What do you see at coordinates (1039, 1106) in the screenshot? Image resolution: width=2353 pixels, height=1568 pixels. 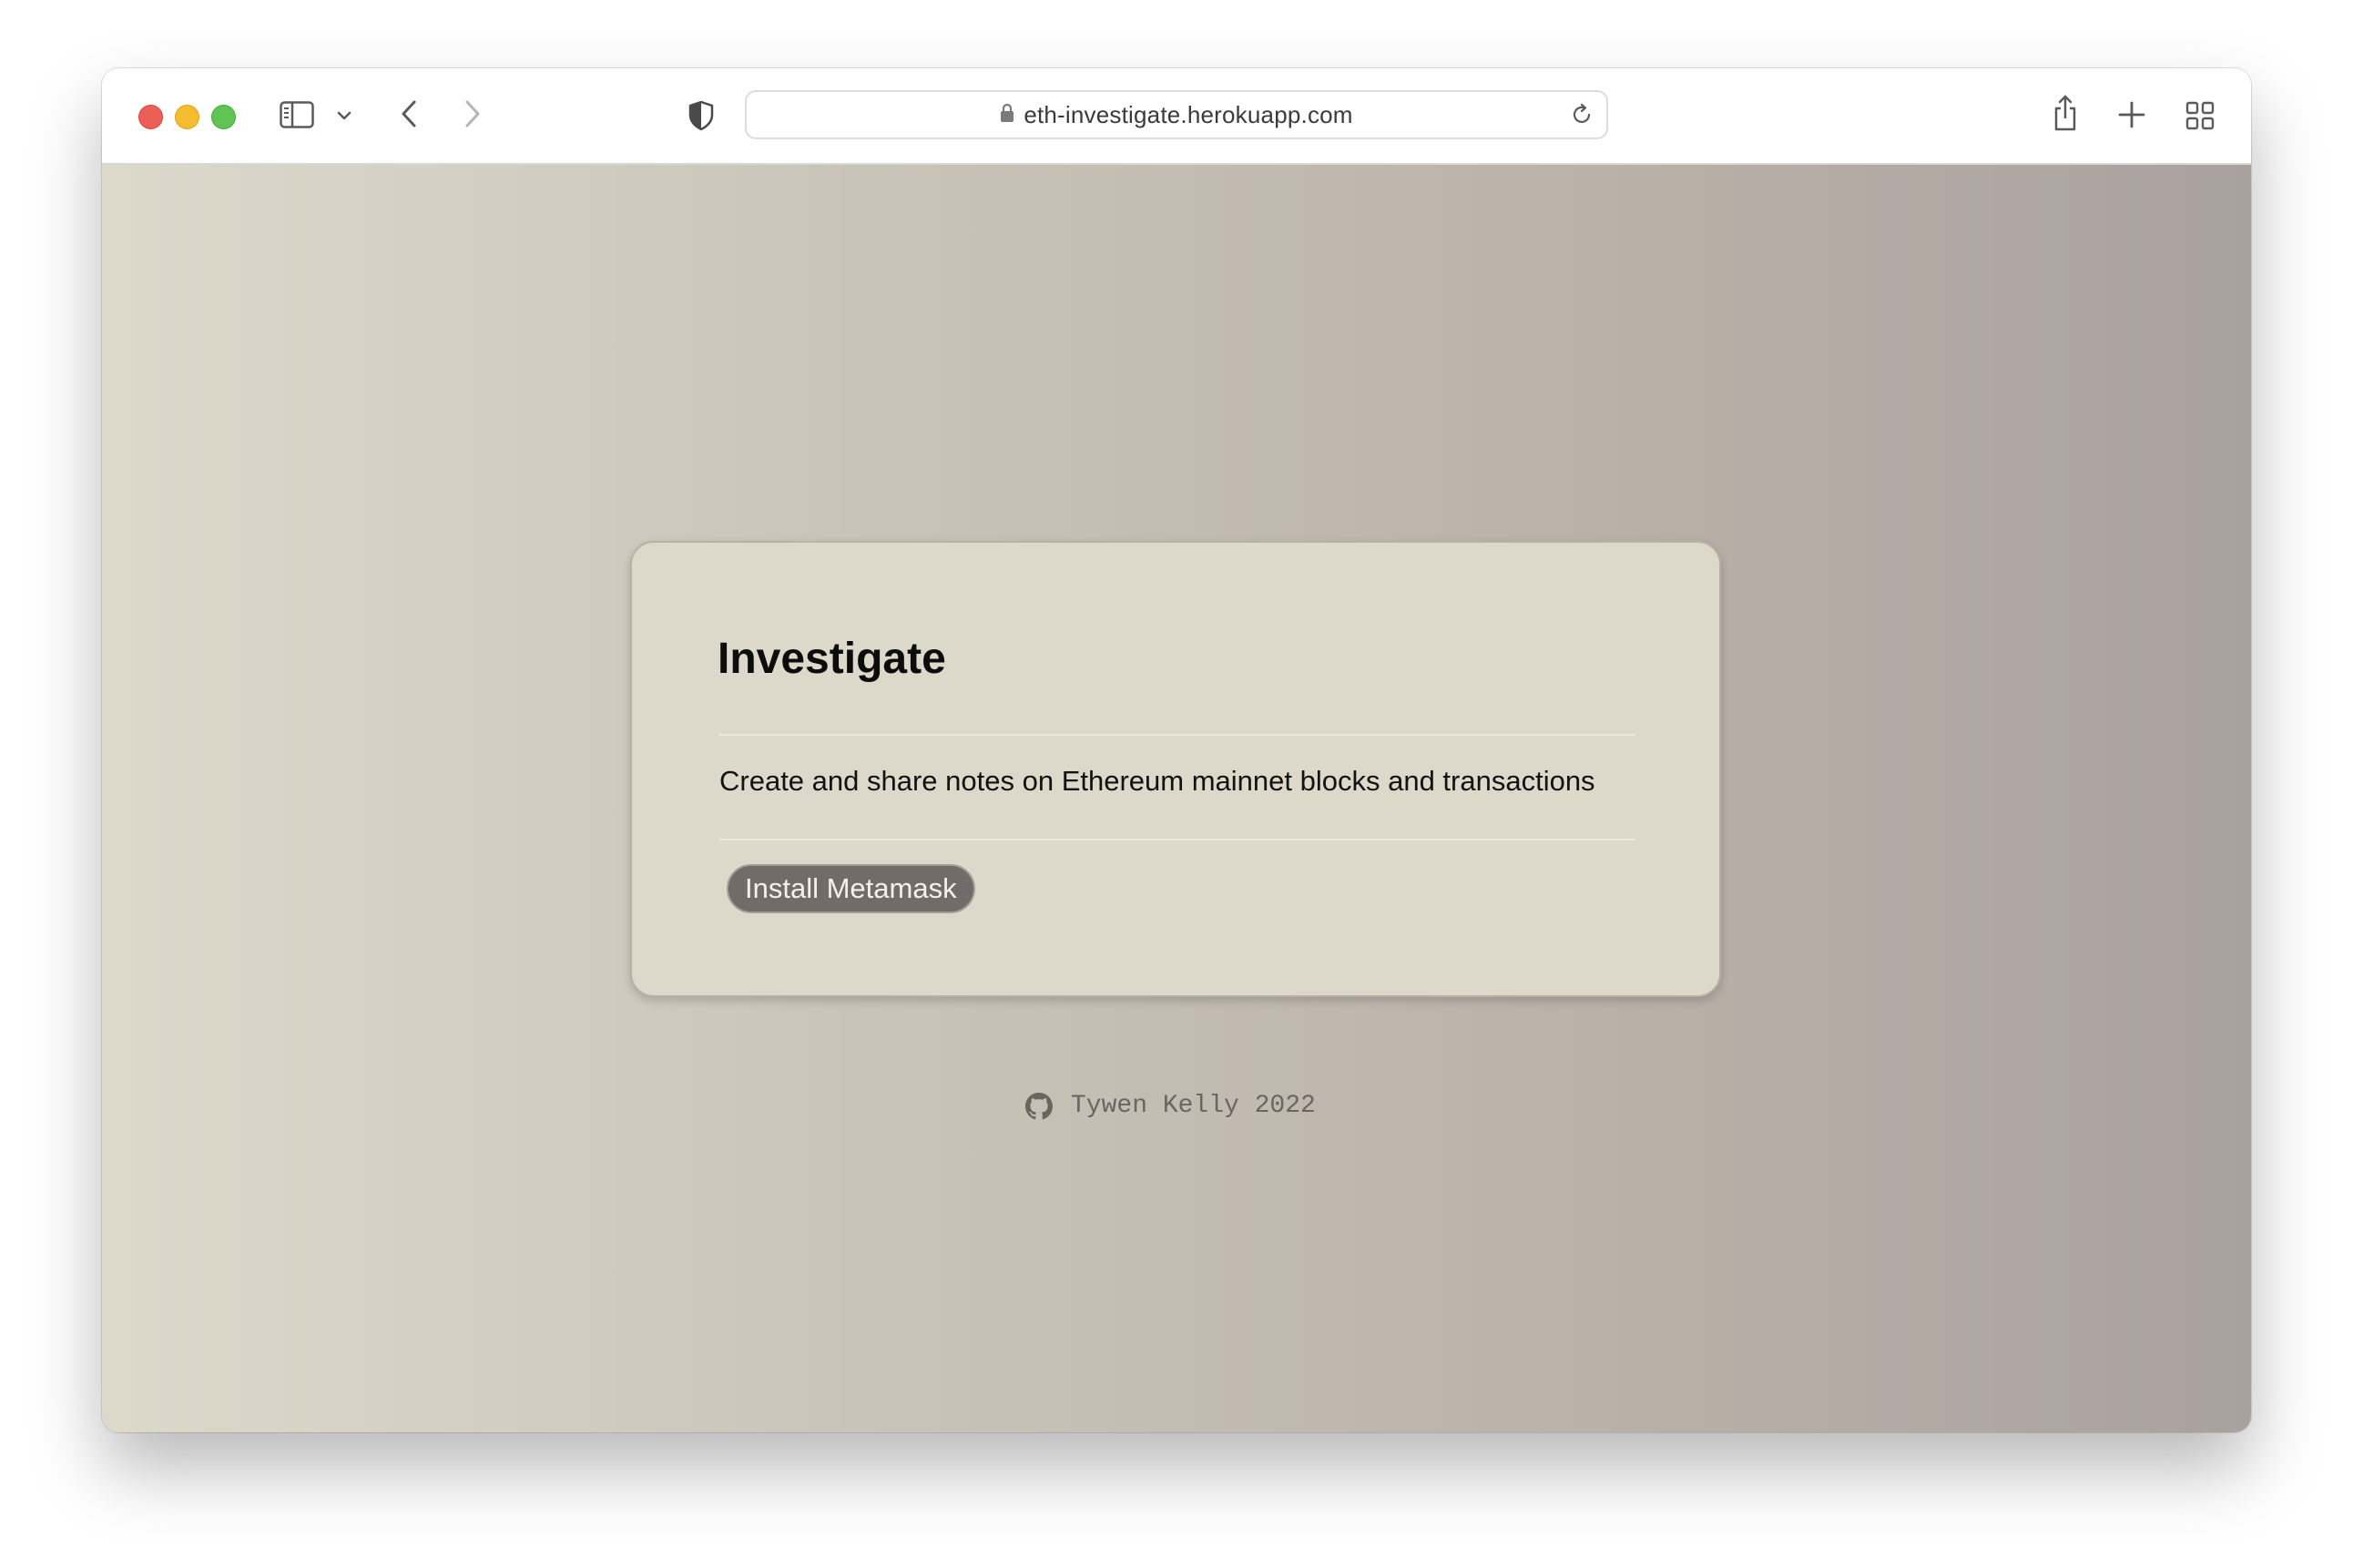 I see `github-icon` at bounding box center [1039, 1106].